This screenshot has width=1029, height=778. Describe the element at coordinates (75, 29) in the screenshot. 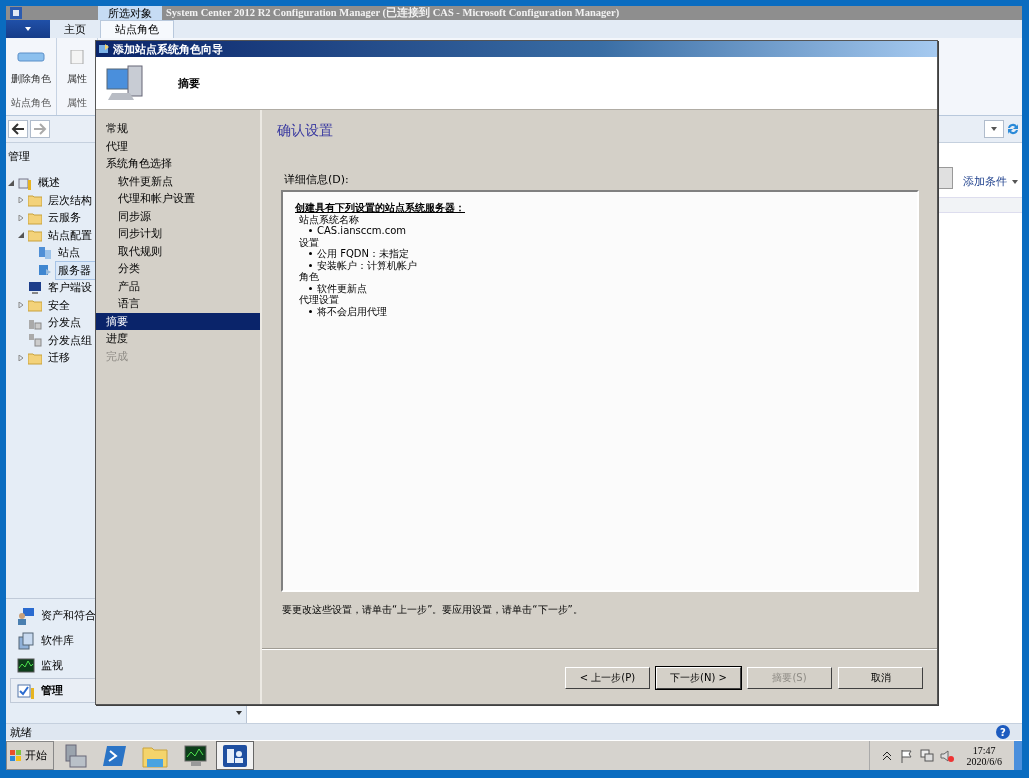

I see `ribbon-tab: 主页` at that location.